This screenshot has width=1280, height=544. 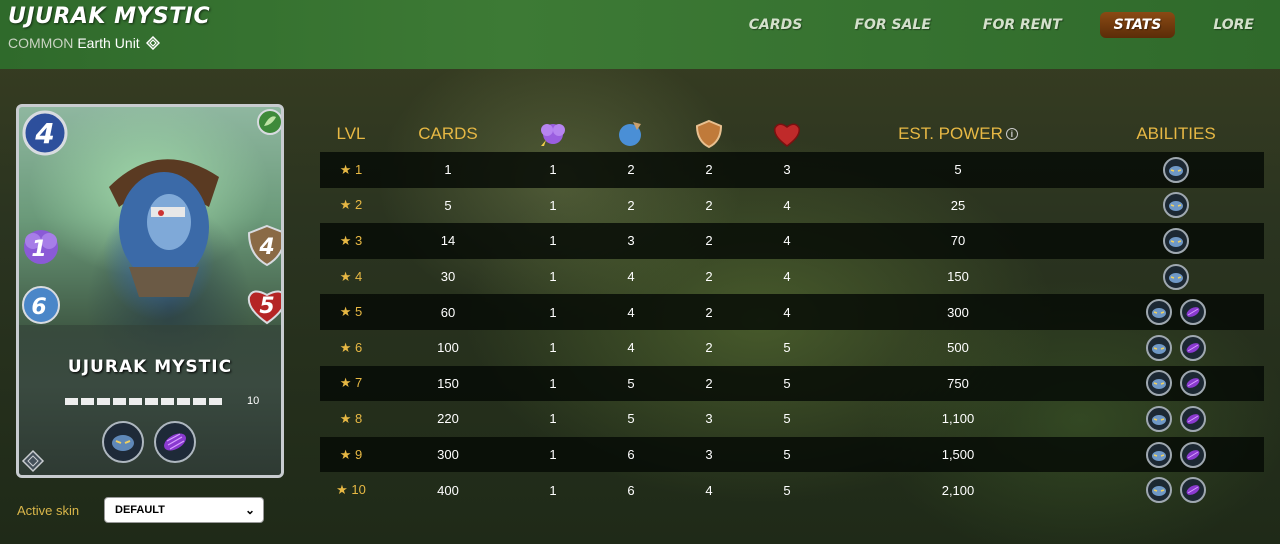 What do you see at coordinates (792, 277) in the screenshot?
I see `table-row: ★ 4 30 1 4 2 4 150` at bounding box center [792, 277].